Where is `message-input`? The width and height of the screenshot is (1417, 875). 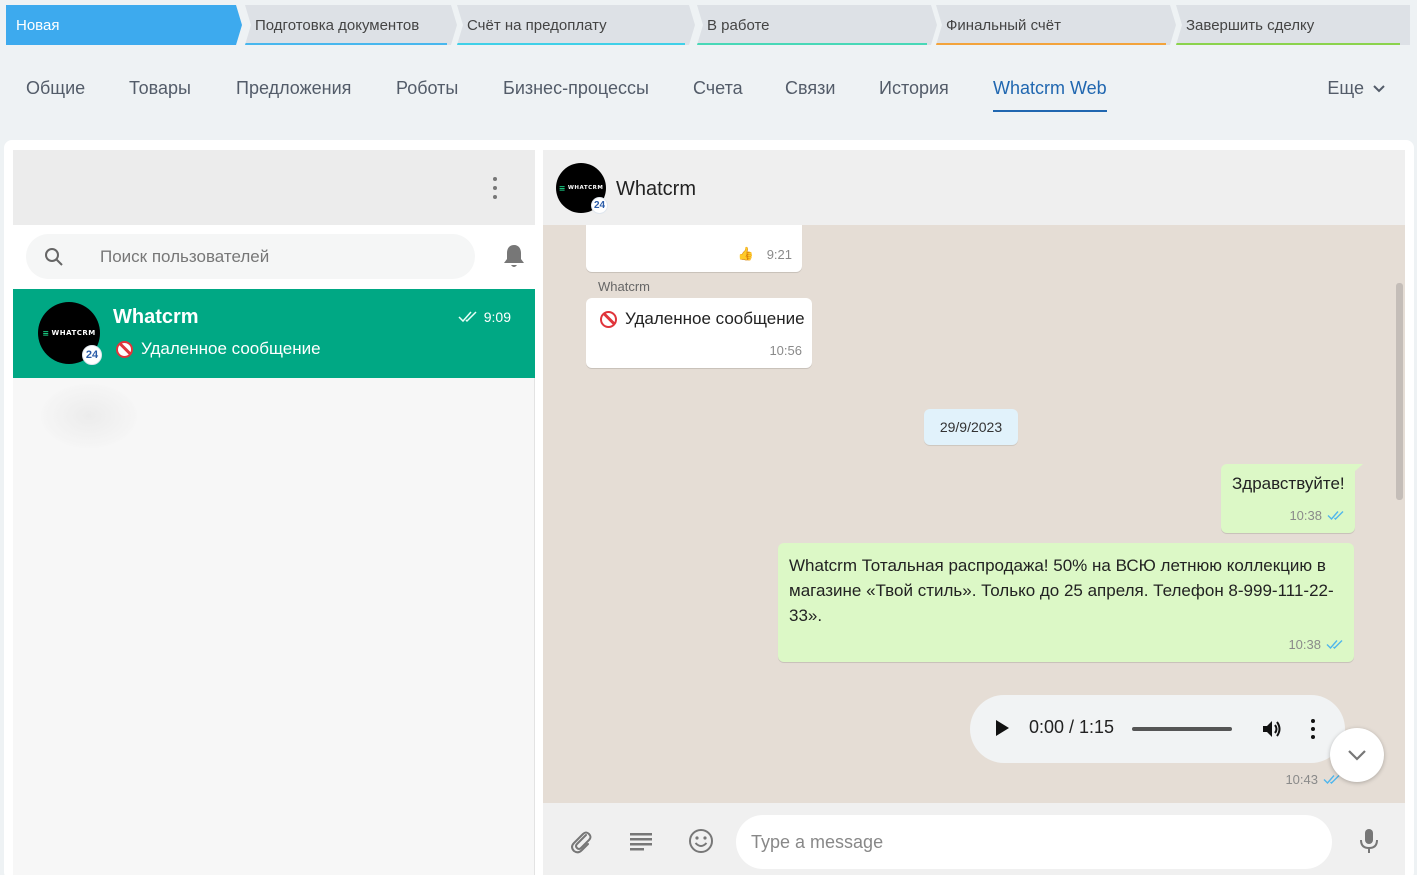 message-input is located at coordinates (1034, 842).